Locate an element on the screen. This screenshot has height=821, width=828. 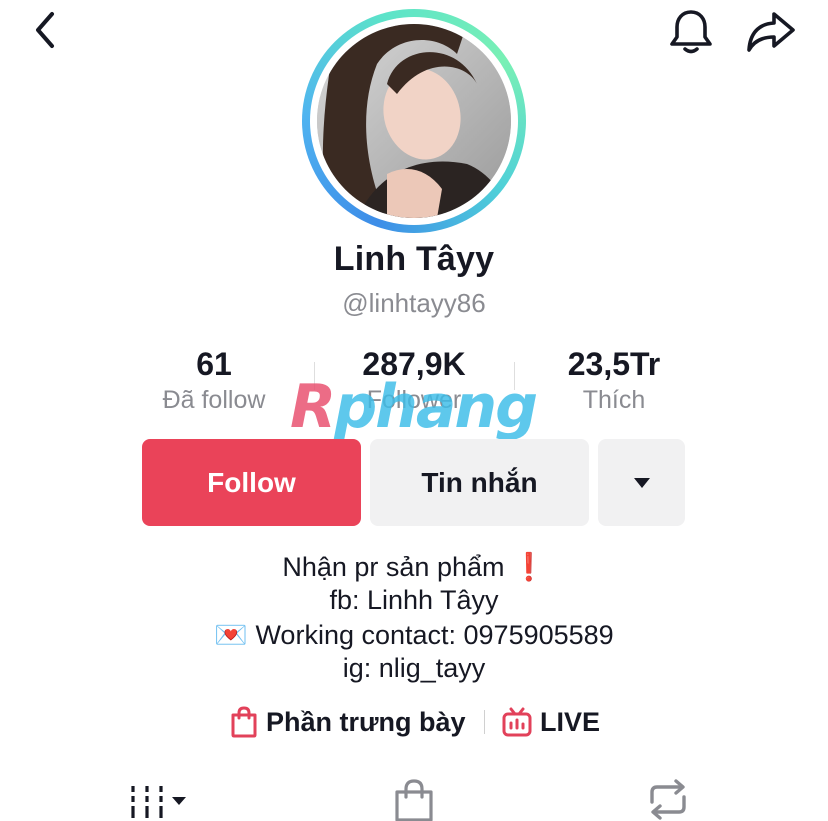
more-options-button is located at coordinates (641, 482).